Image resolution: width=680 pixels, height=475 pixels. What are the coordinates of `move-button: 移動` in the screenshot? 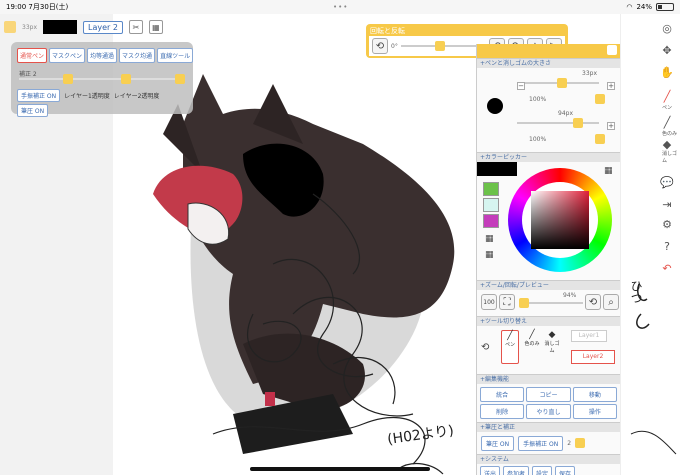 It's located at (594, 394).